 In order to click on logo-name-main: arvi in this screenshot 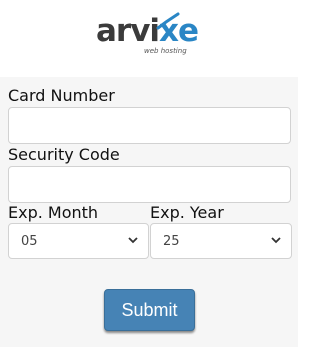, I will do `click(128, 31)`.